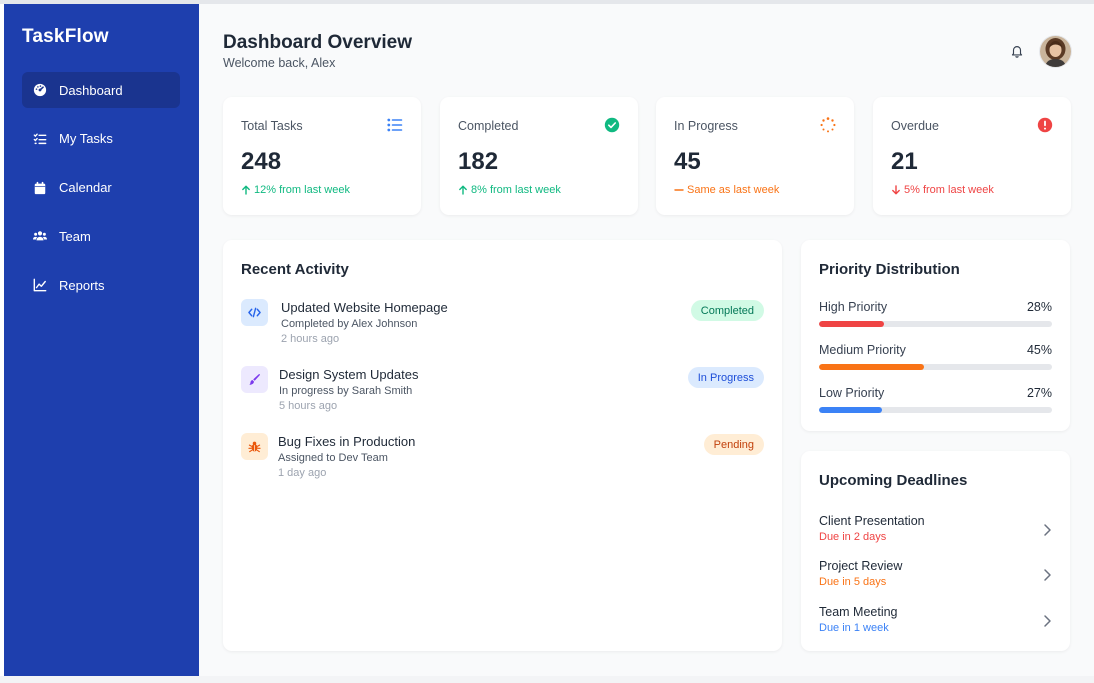 This screenshot has width=1094, height=683. Describe the element at coordinates (949, 190) in the screenshot. I see `stat-change-text: 5% from last week` at that location.